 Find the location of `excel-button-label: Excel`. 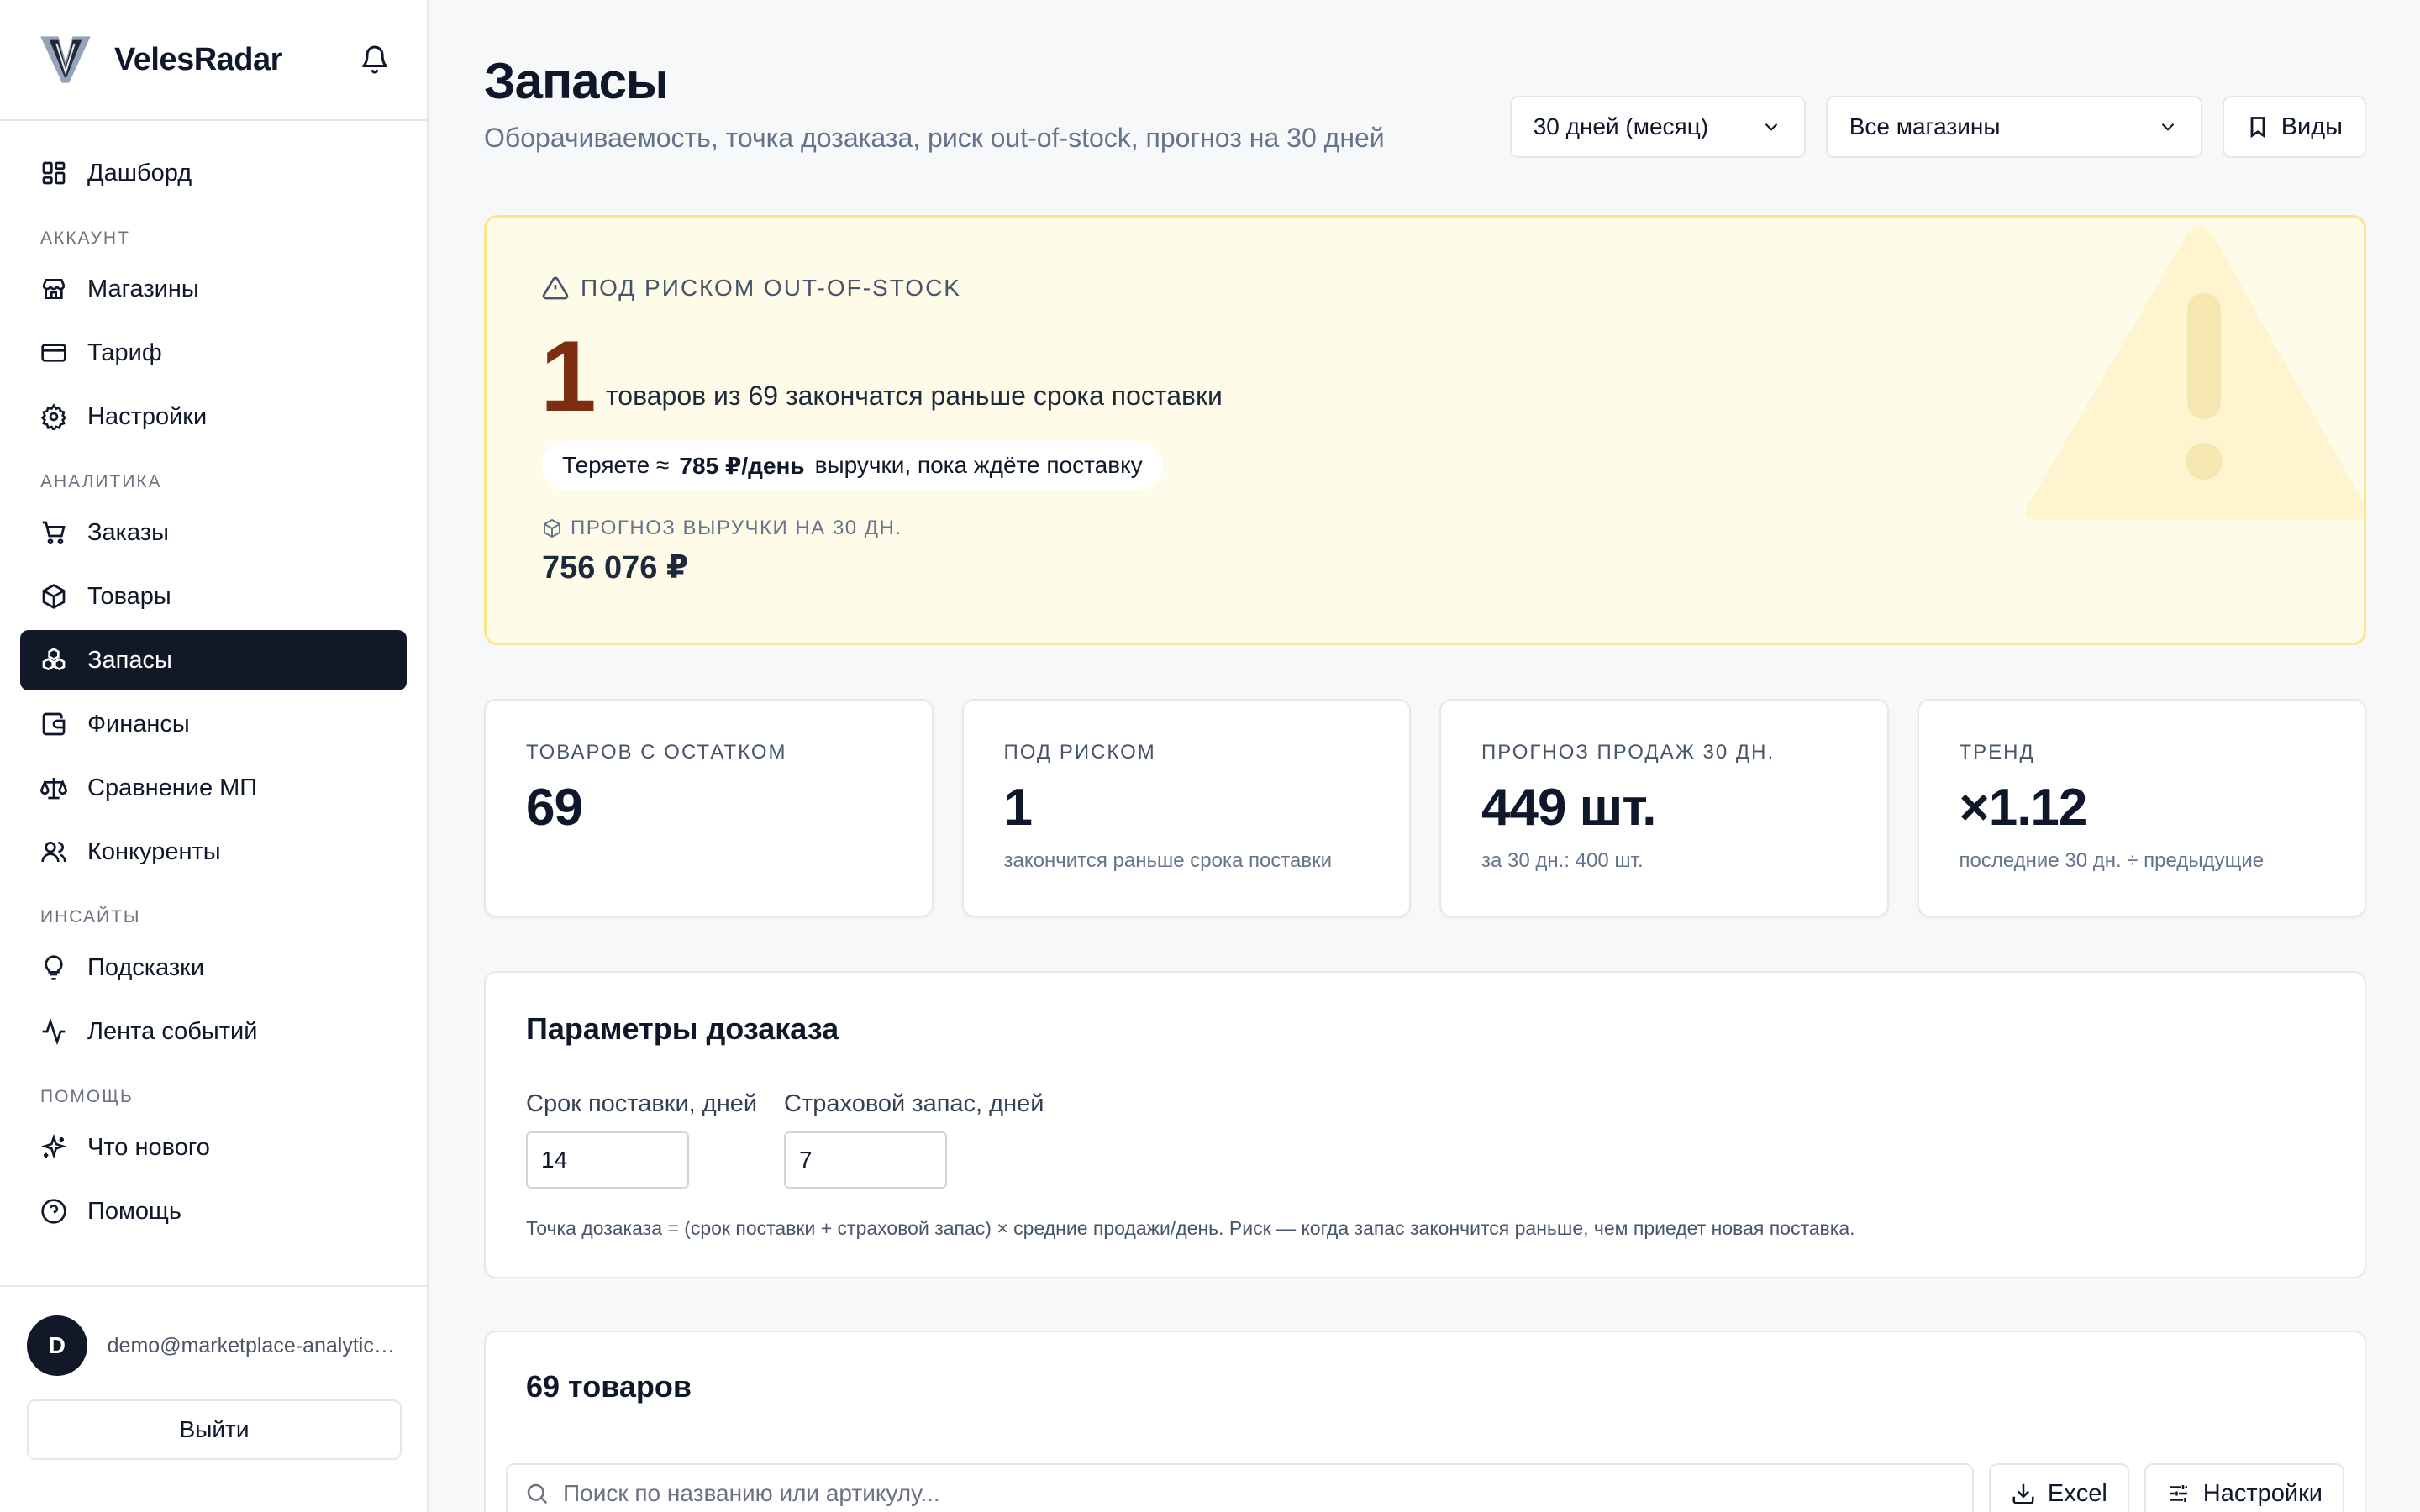

excel-button-label: Excel is located at coordinates (2077, 1493).